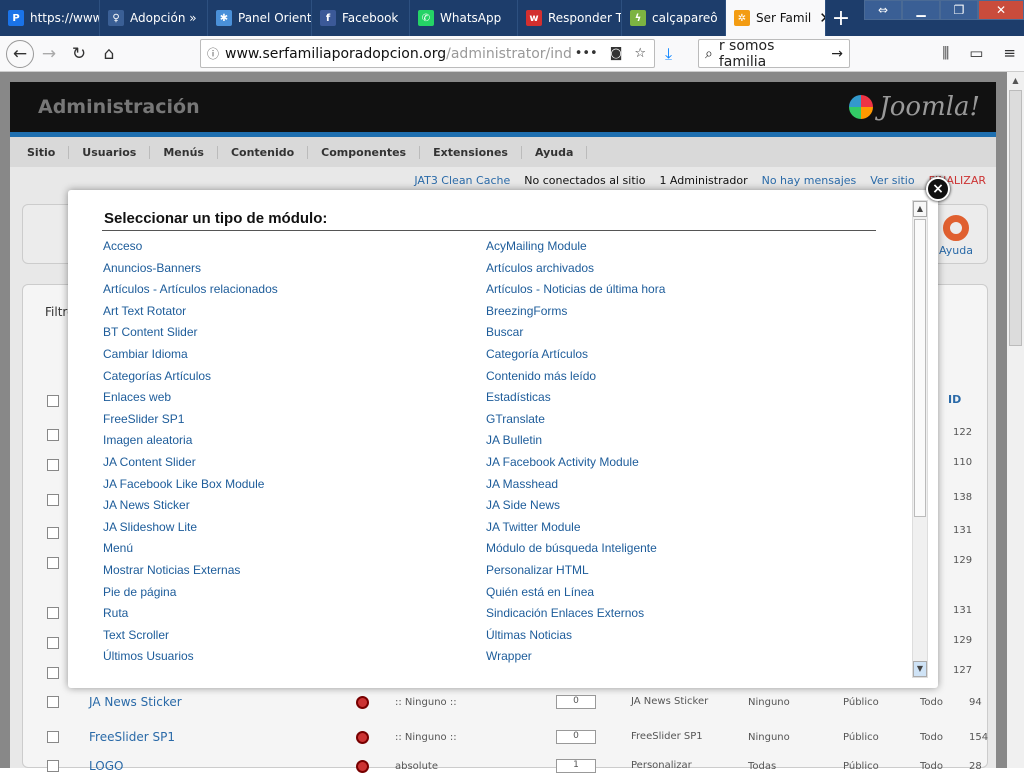 The image size is (1024, 777). What do you see at coordinates (190, 290) in the screenshot?
I see `module-type-option: Artículos - Artículos relacionados` at bounding box center [190, 290].